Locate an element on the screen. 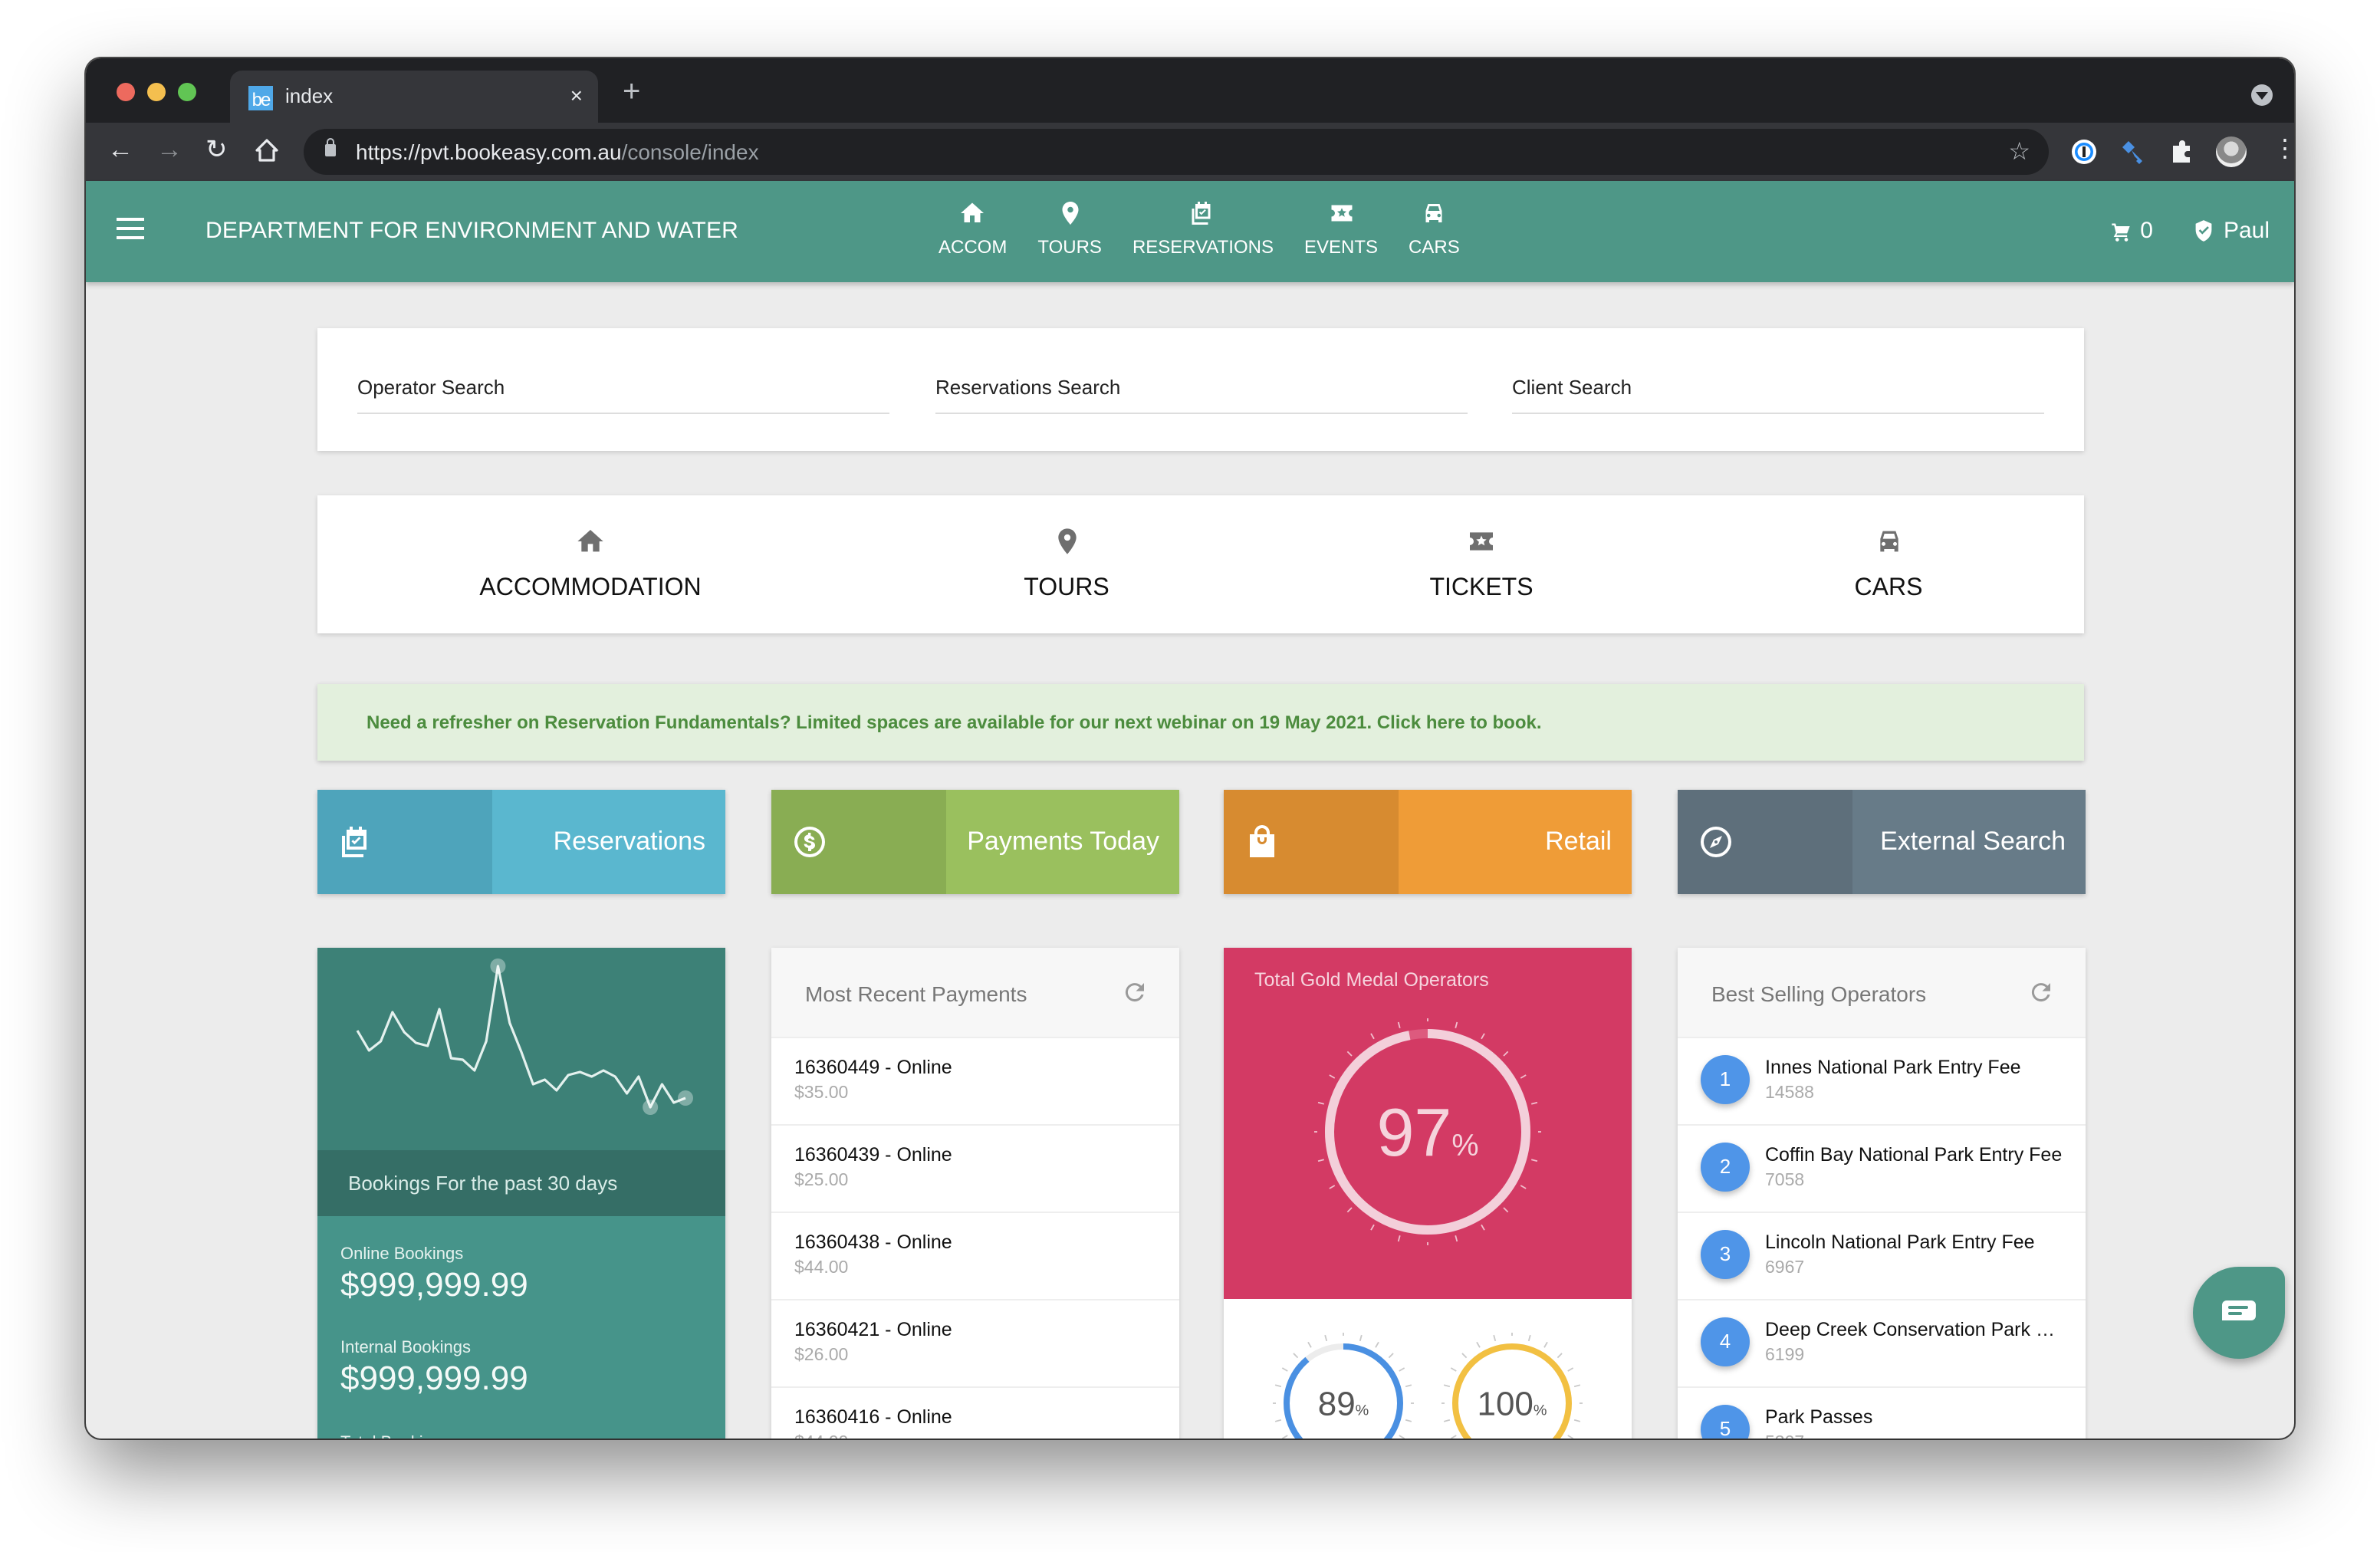  category-cars: CARS is located at coordinates (1889, 564).